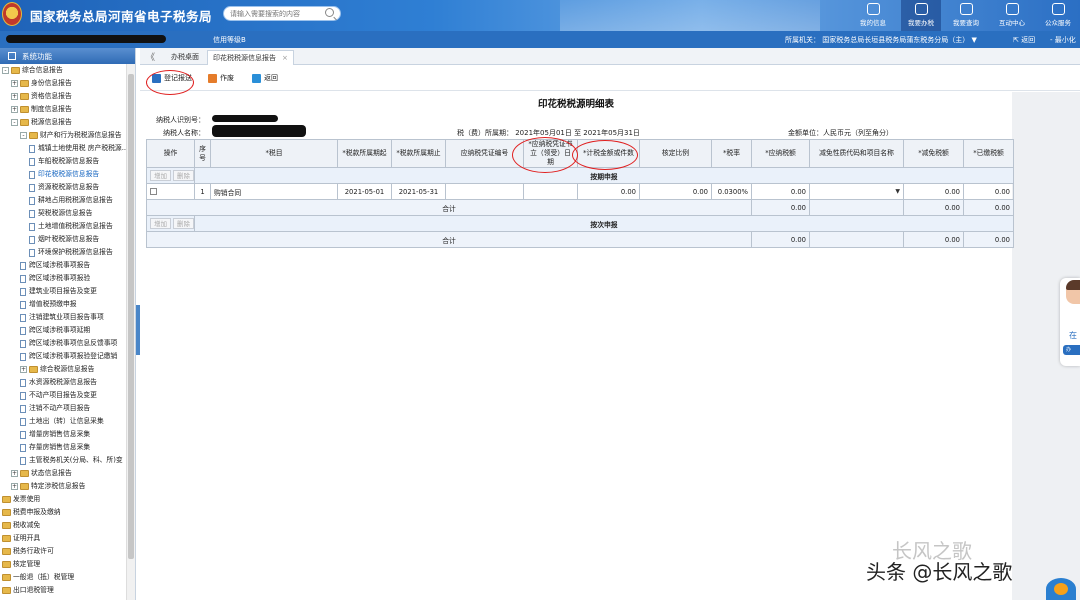 The height and width of the screenshot is (600, 1080). Describe the element at coordinates (550, 191) in the screenshot. I see `row-voucher-date-input` at that location.